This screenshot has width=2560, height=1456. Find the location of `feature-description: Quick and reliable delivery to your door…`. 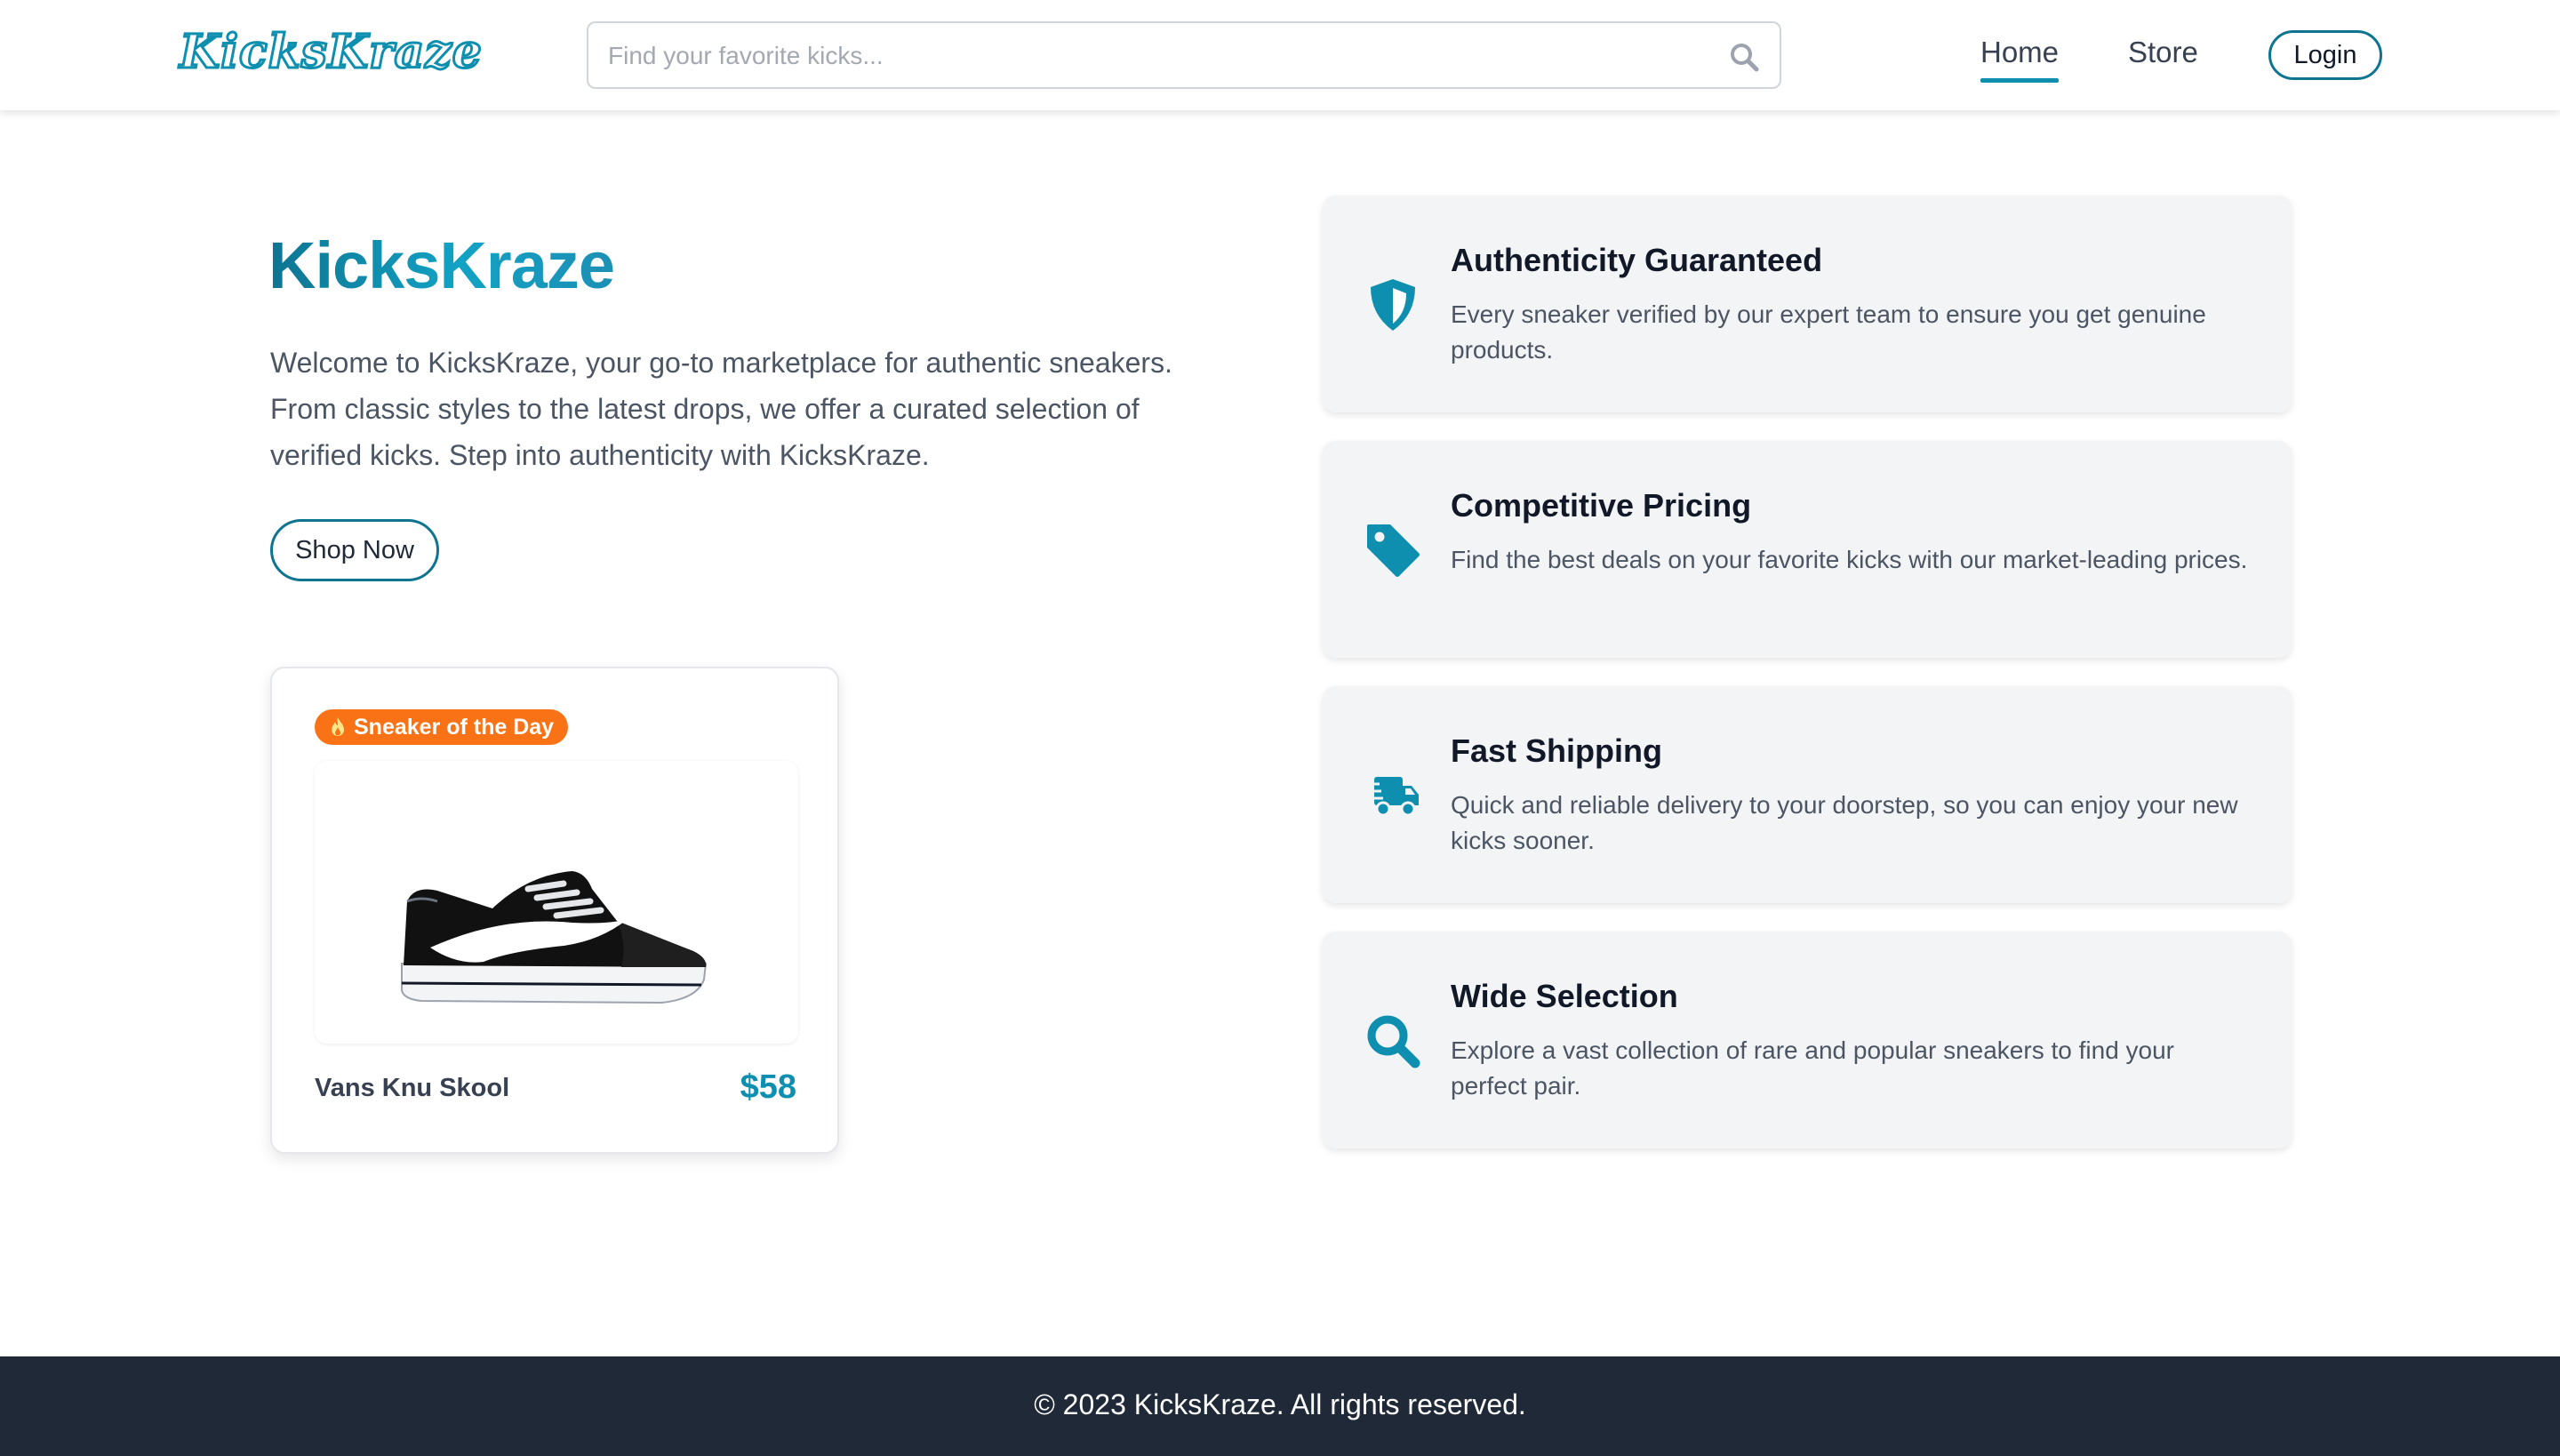

feature-description: Quick and reliable delivery to your door… is located at coordinates (1844, 822).